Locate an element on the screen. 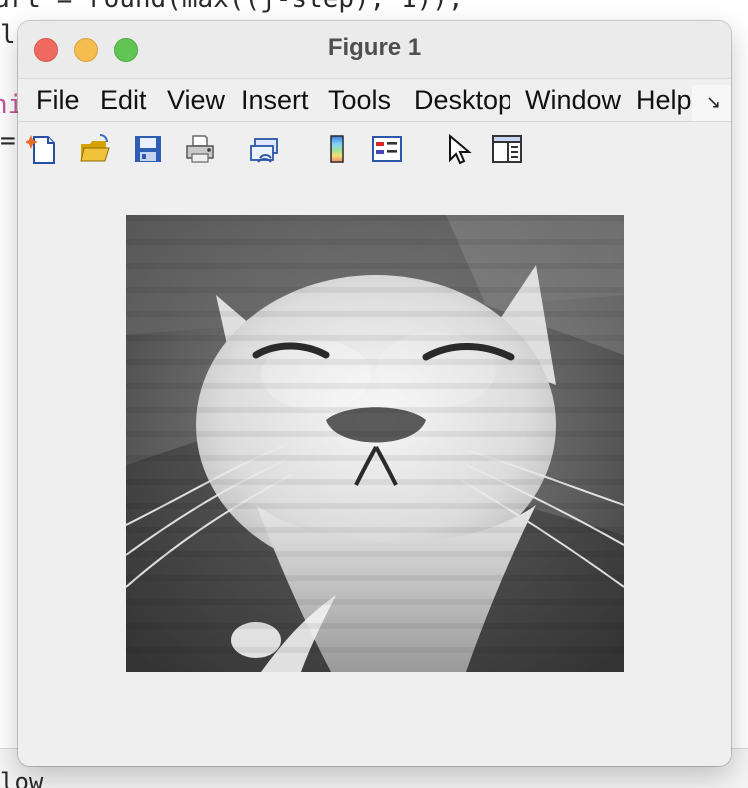  code-line-1: art = round(max((j-step), 1)); is located at coordinates (232, 7).